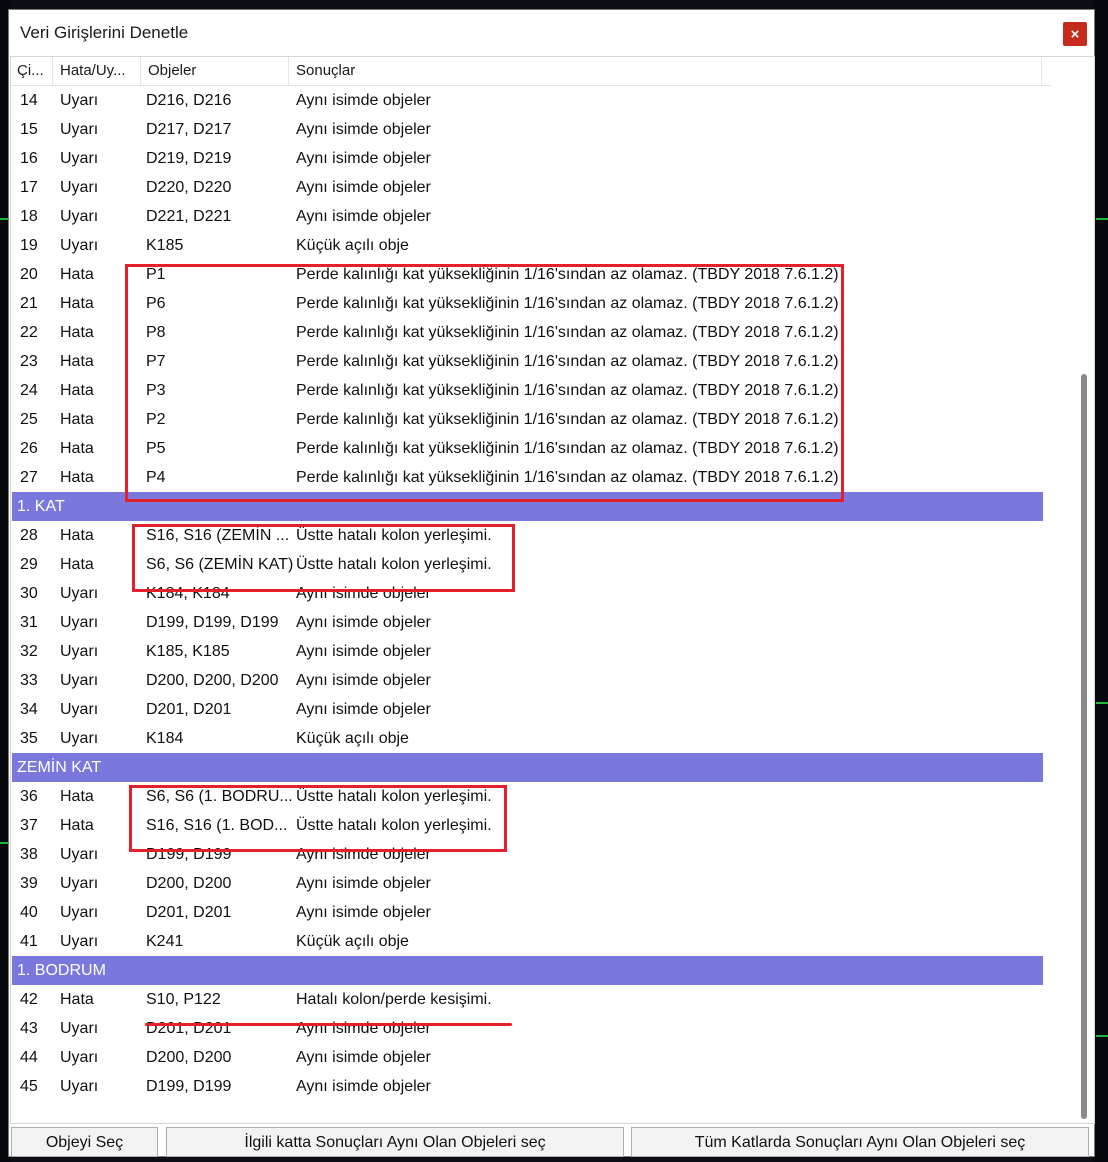 The width and height of the screenshot is (1108, 1162). What do you see at coordinates (531, 709) in the screenshot?
I see `table-row: 34 Uyarı D201, D201 Aynı isimde objeler` at bounding box center [531, 709].